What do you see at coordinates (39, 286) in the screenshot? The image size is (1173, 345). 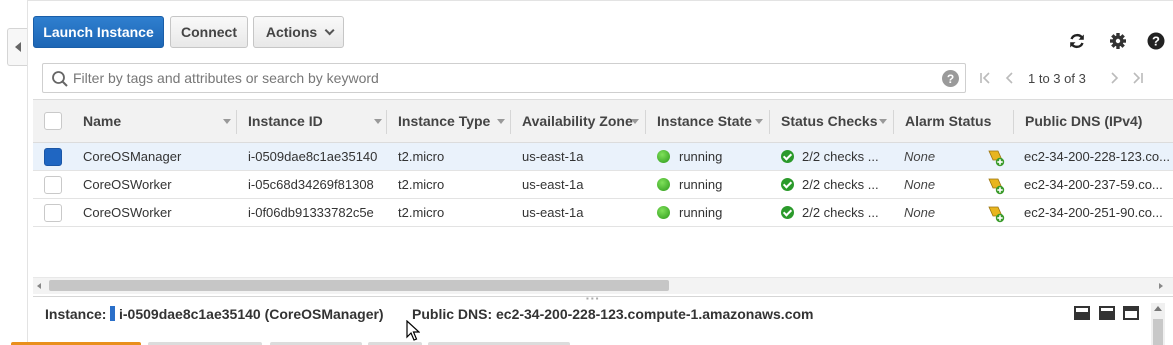 I see `scroll-left-icon` at bounding box center [39, 286].